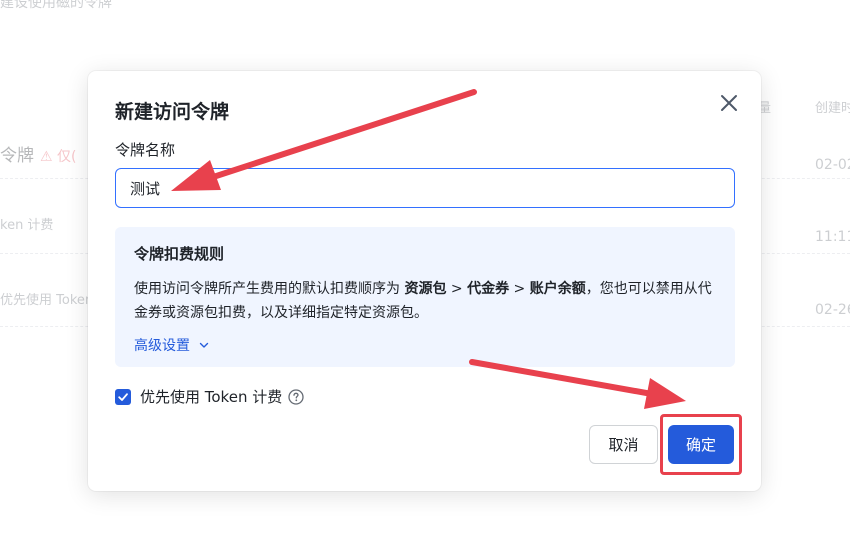  What do you see at coordinates (204, 345) in the screenshot?
I see `chevron-down-icon` at bounding box center [204, 345].